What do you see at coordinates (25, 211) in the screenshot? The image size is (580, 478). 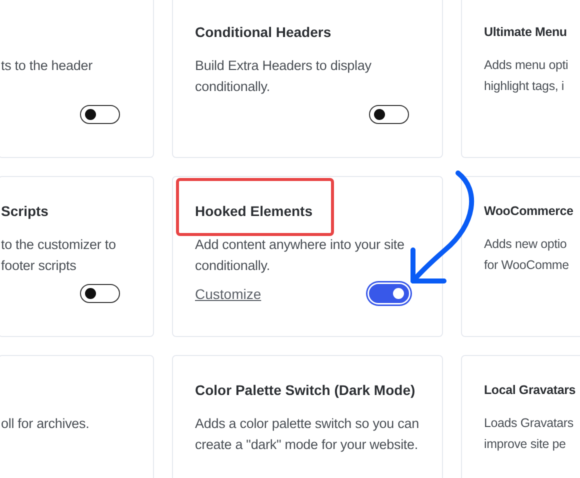 I see `card-title: Scripts` at bounding box center [25, 211].